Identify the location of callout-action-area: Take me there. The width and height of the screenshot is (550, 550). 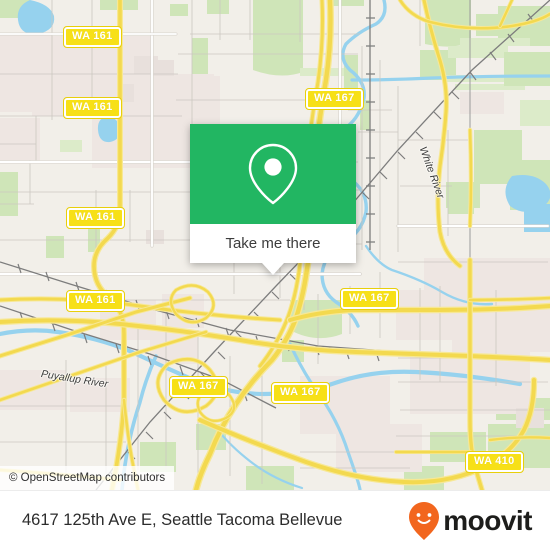
(273, 243).